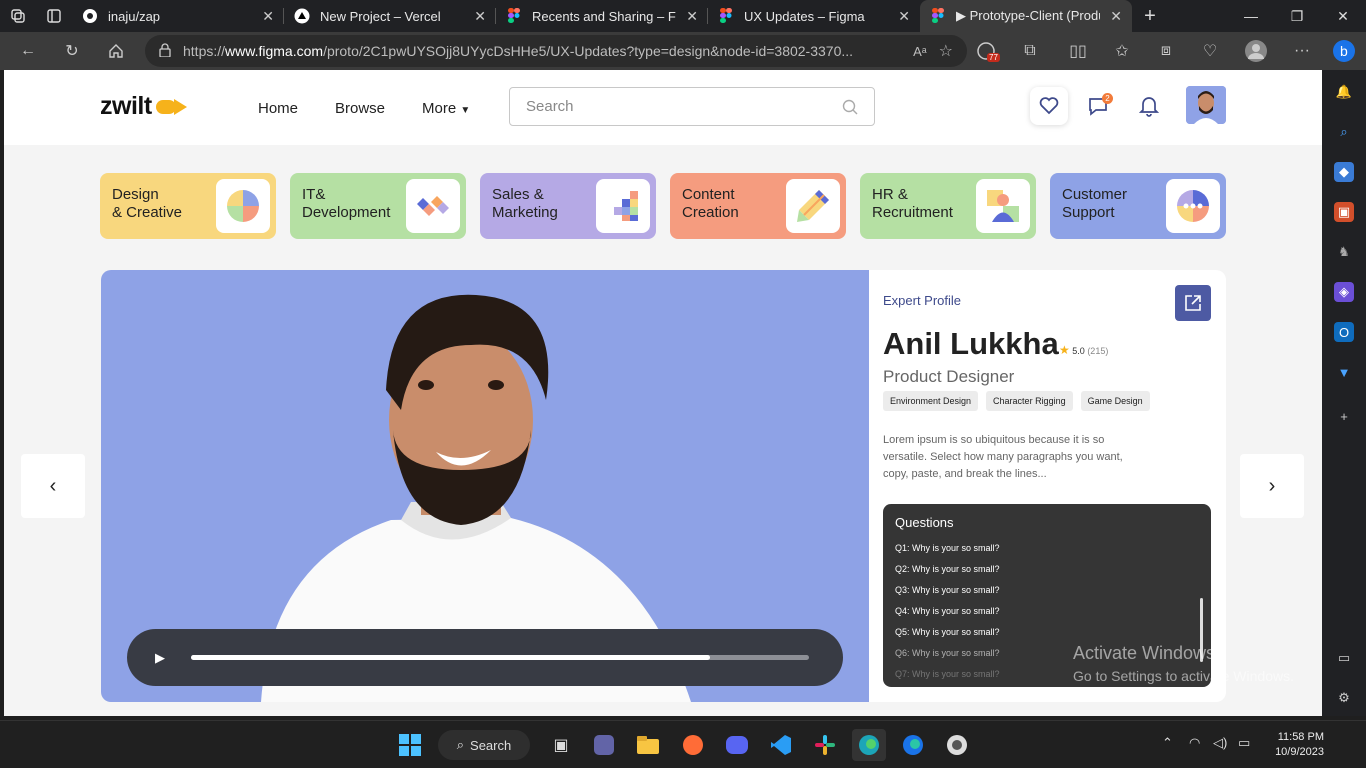 Image resolution: width=1366 pixels, height=768 pixels. I want to click on browser-tab: New Project – Vercel ✕, so click(390, 16).